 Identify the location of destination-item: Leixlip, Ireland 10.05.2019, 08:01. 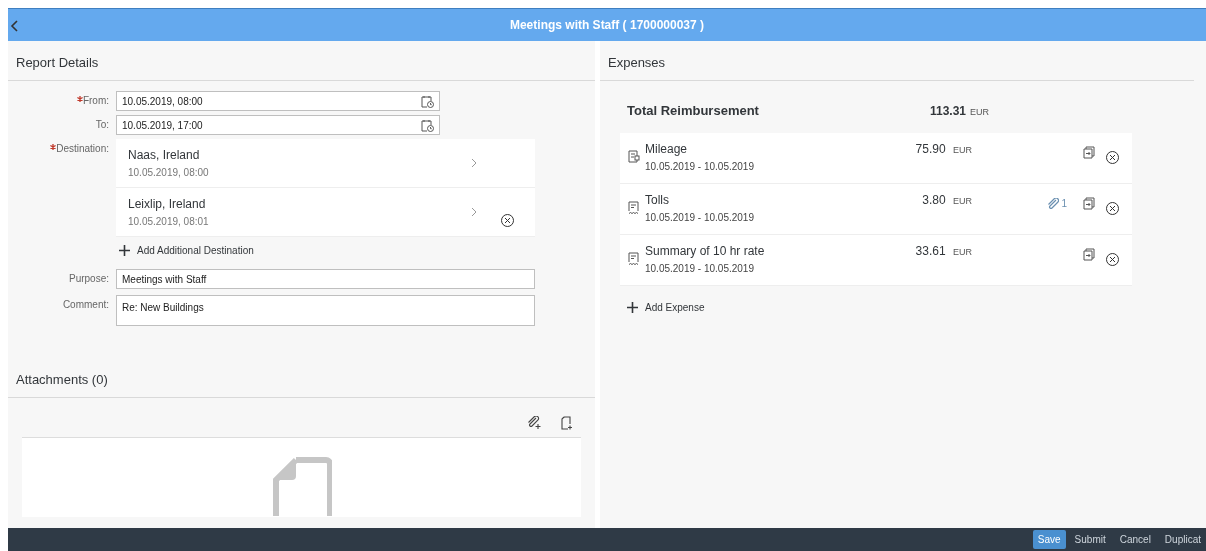
(325, 212).